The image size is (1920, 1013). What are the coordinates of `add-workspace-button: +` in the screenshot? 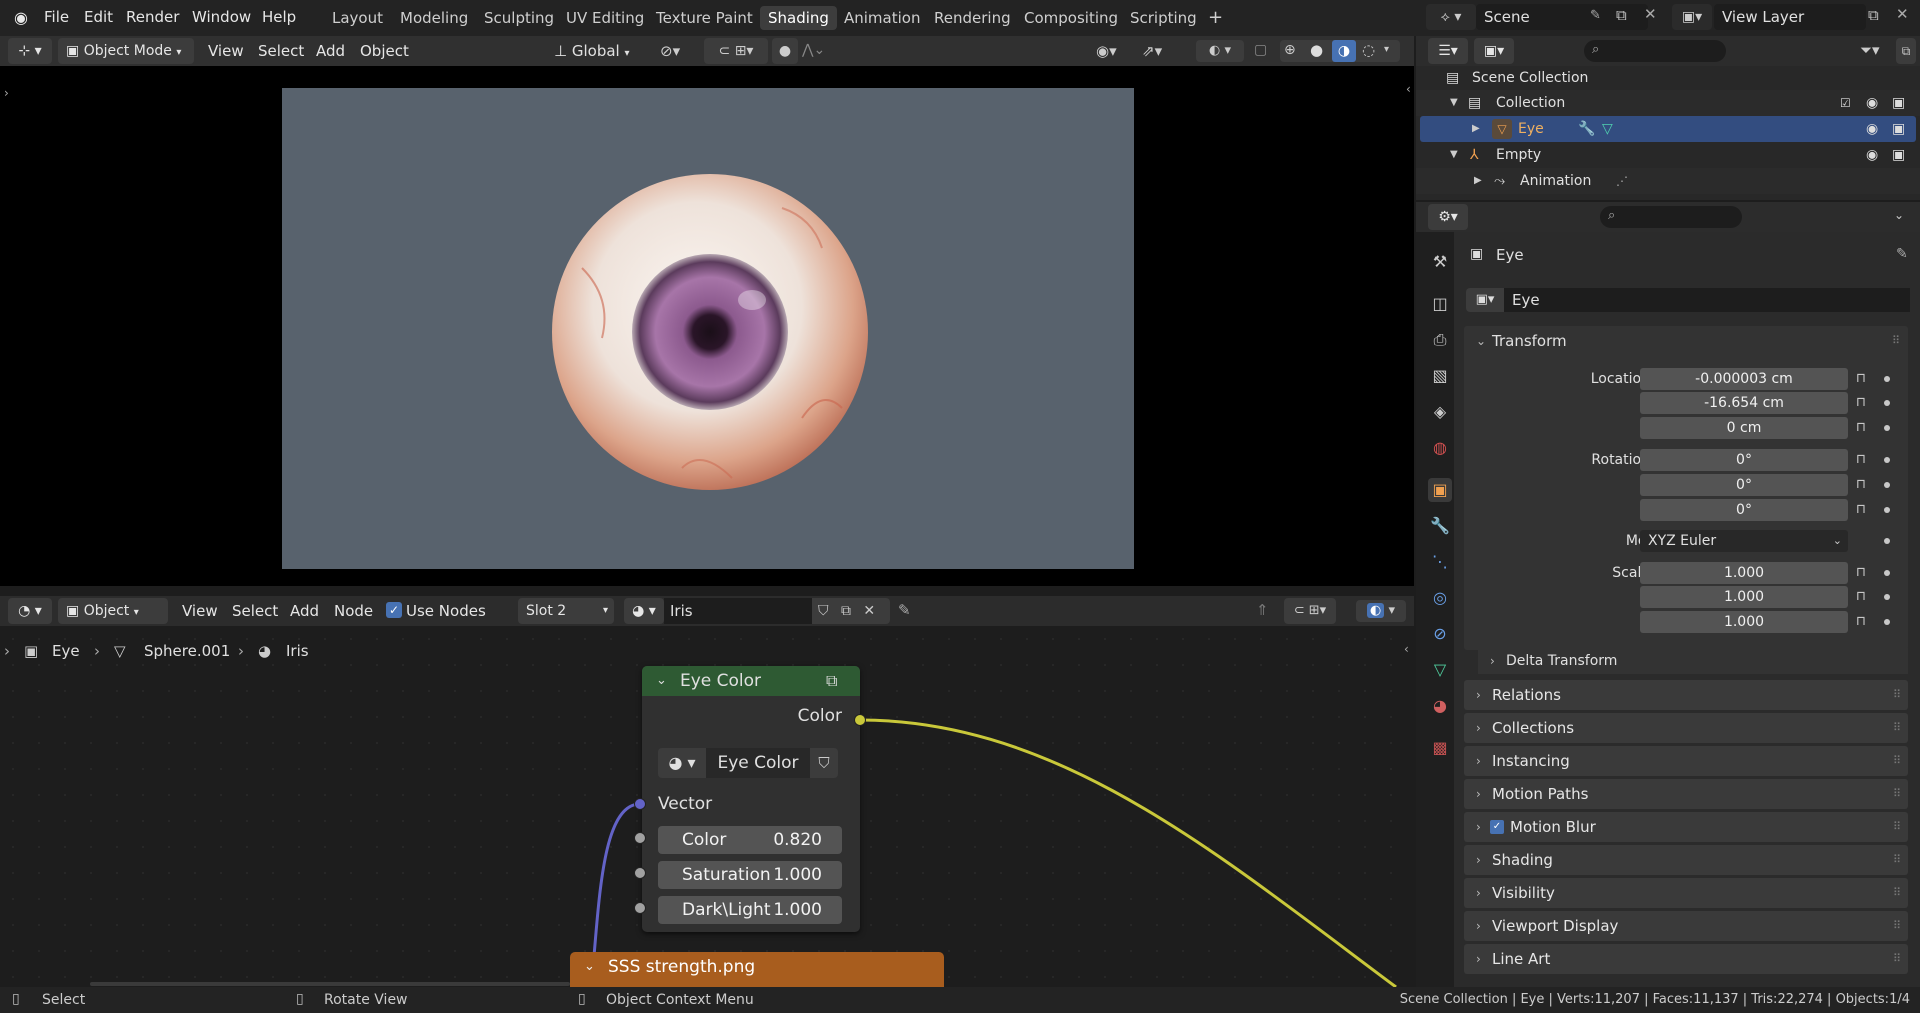 It's located at (1215, 18).